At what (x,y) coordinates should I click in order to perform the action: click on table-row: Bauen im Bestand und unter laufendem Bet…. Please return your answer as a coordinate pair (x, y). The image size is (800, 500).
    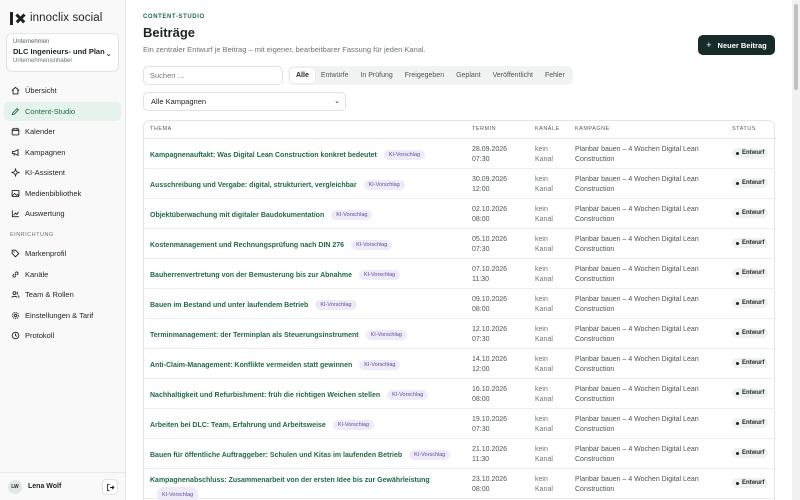
    Looking at the image, I should click on (459, 304).